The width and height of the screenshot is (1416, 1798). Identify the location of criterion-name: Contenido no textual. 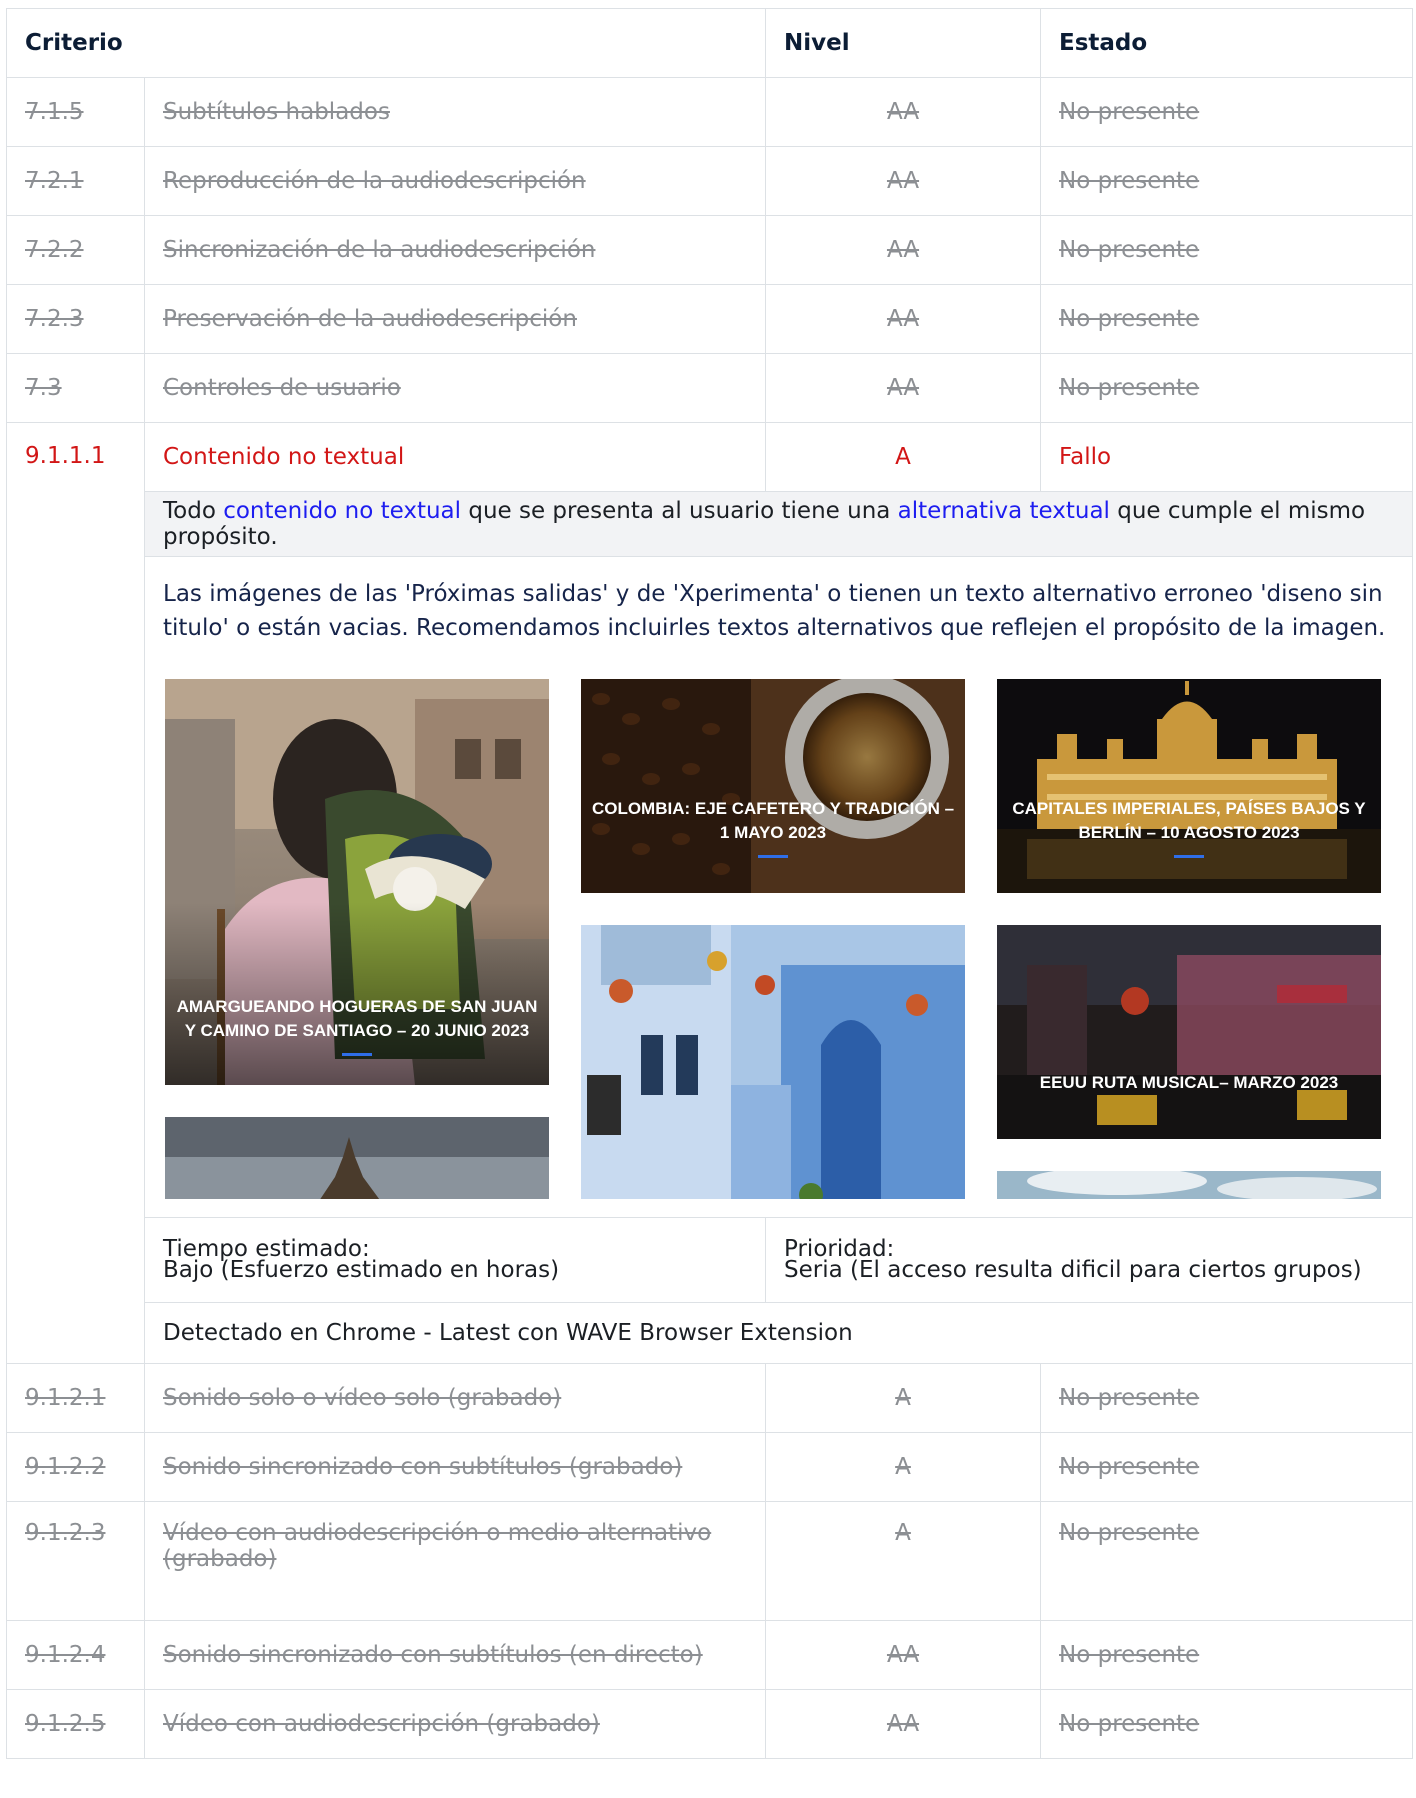
(455, 457).